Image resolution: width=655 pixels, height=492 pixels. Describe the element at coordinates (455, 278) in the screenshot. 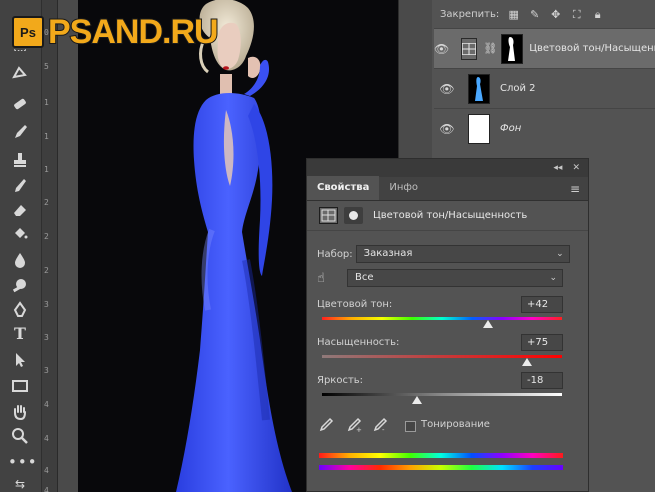

I see `channel-select: Все ⌄` at that location.